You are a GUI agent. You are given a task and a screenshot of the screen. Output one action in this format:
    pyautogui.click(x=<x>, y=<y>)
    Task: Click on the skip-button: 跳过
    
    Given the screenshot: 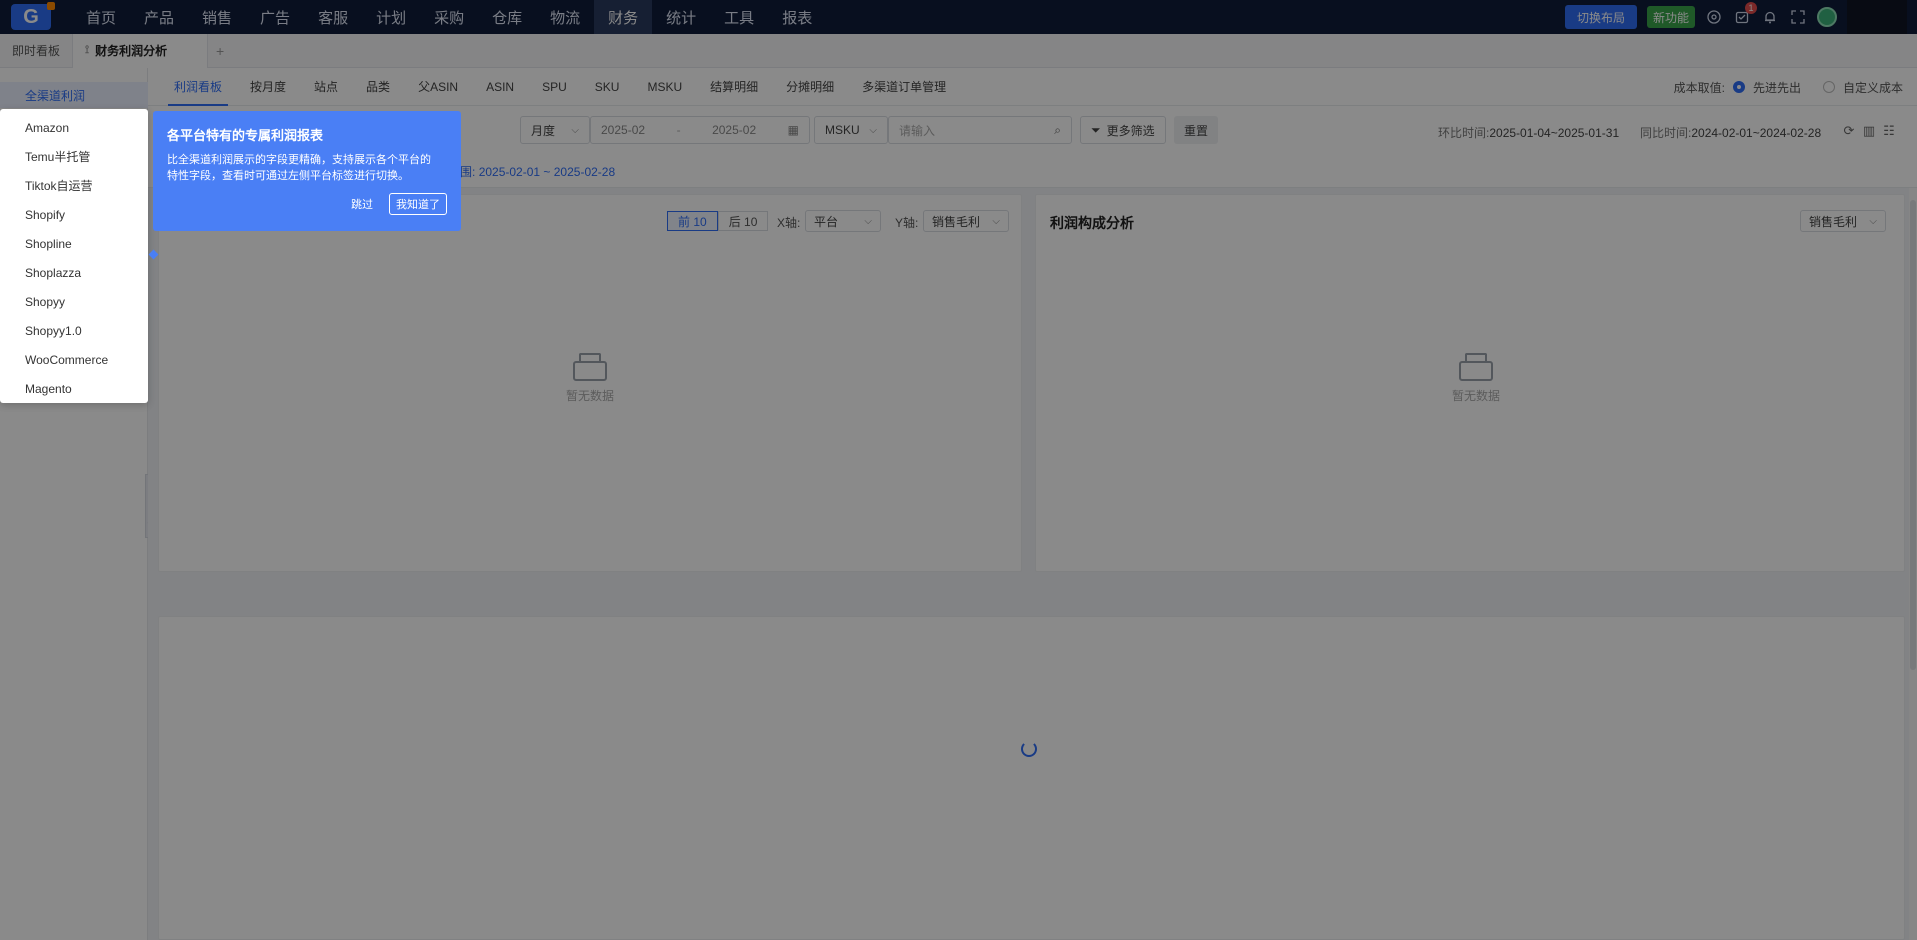 What is the action you would take?
    pyautogui.click(x=362, y=204)
    